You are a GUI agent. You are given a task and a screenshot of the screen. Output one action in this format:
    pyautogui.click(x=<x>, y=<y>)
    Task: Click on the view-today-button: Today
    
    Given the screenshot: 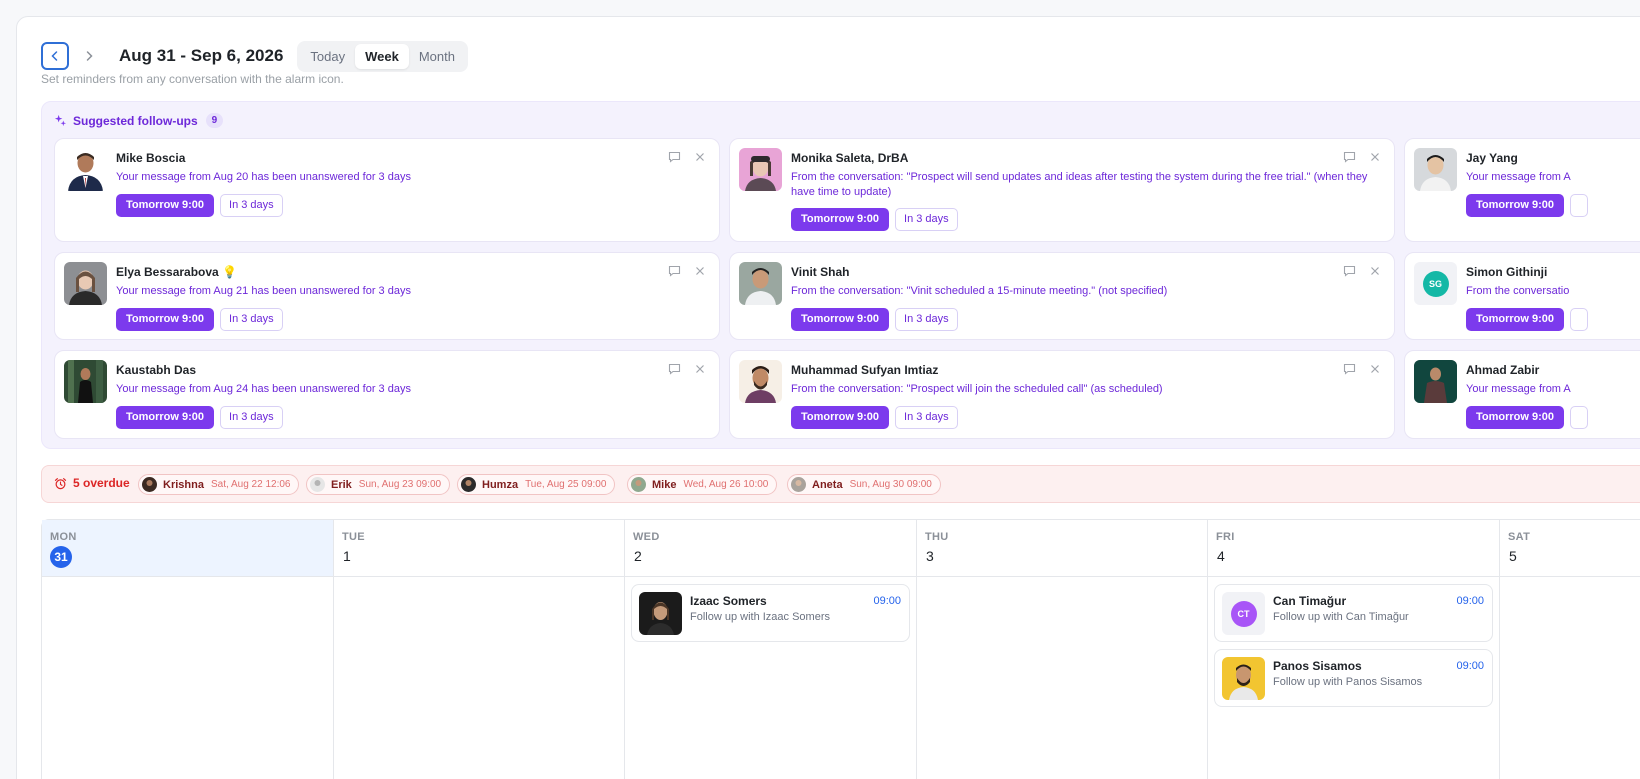 What is the action you would take?
    pyautogui.click(x=327, y=56)
    